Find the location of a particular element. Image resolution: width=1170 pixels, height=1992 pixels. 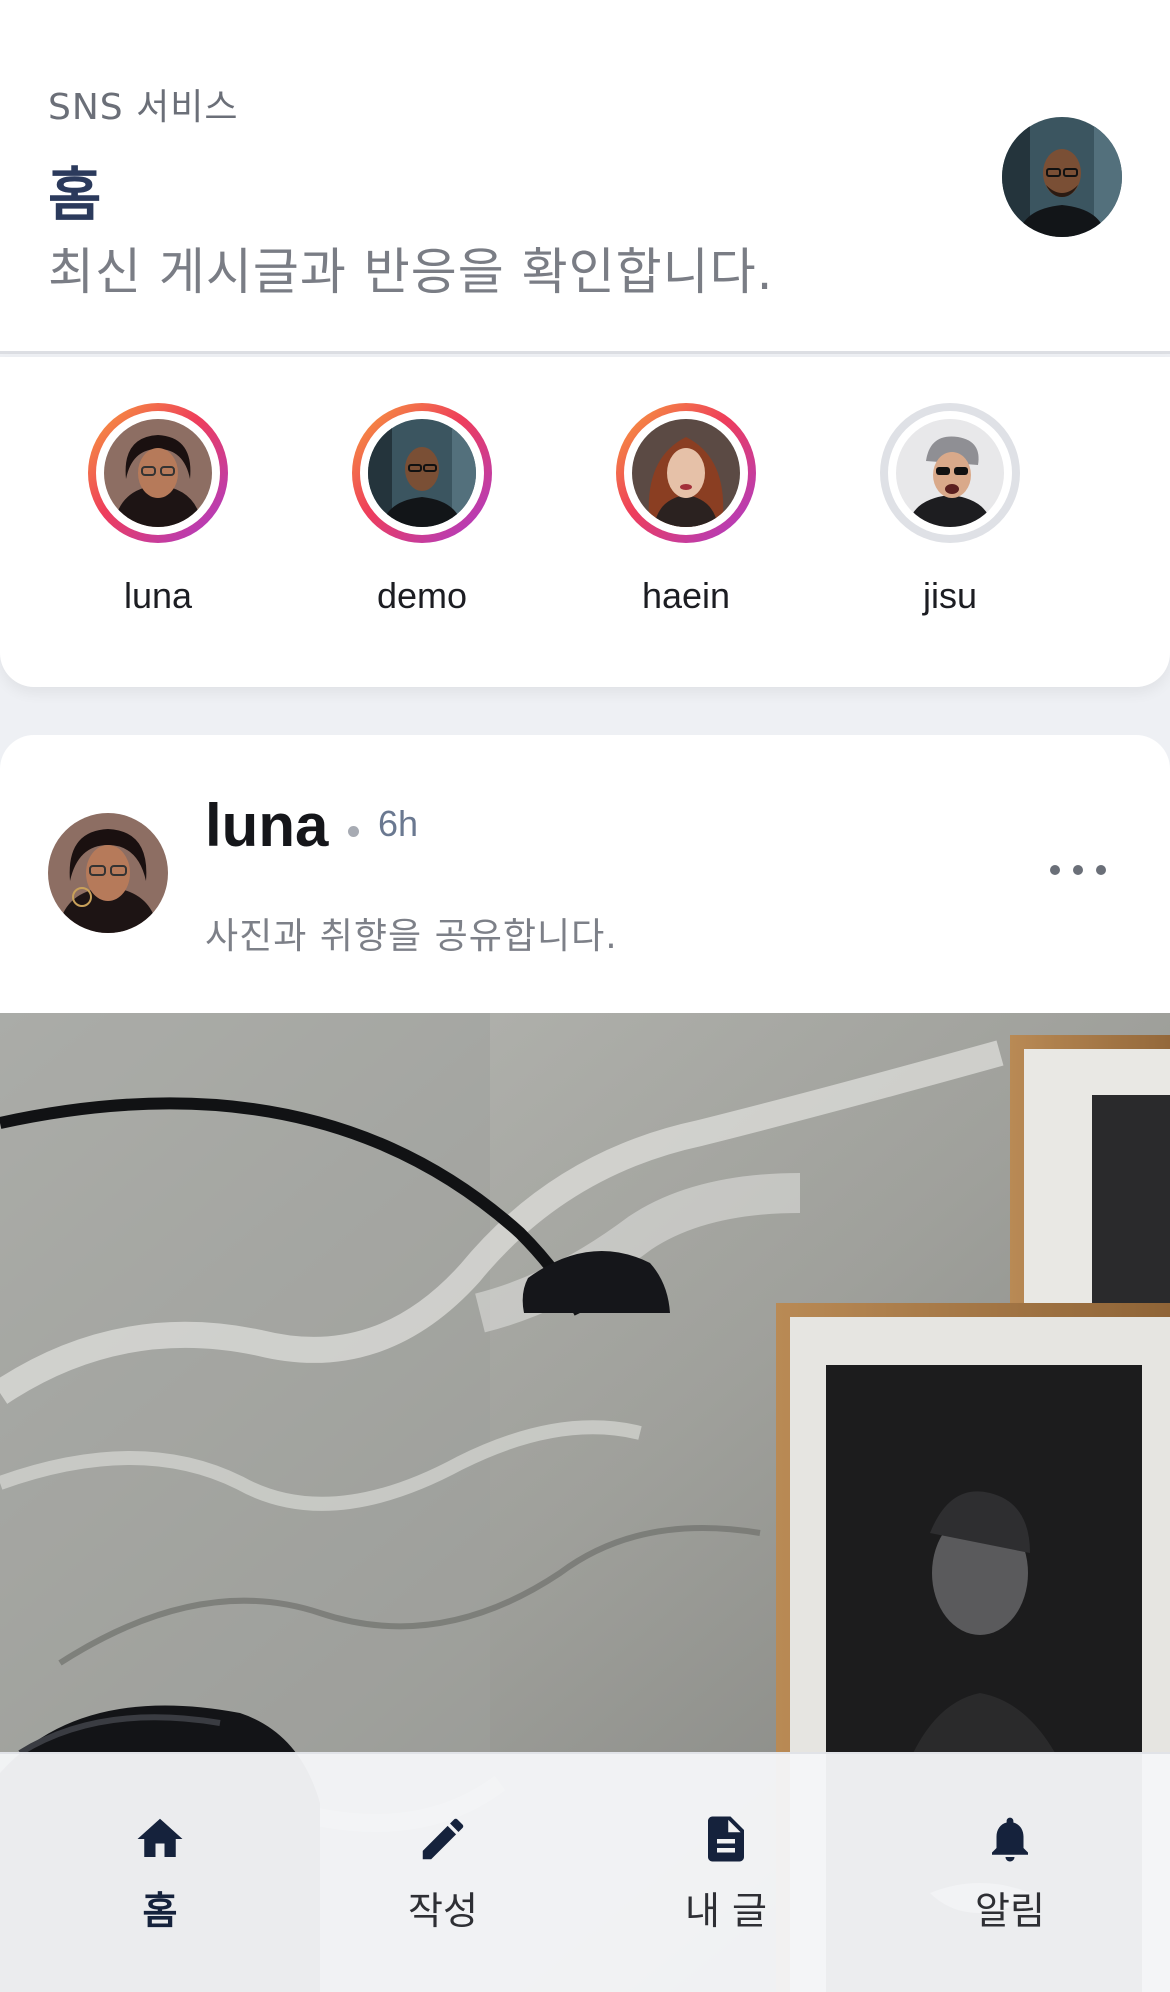

bottom-navigation: 홈 작성 내 글 알림 is located at coordinates (585, 1872).